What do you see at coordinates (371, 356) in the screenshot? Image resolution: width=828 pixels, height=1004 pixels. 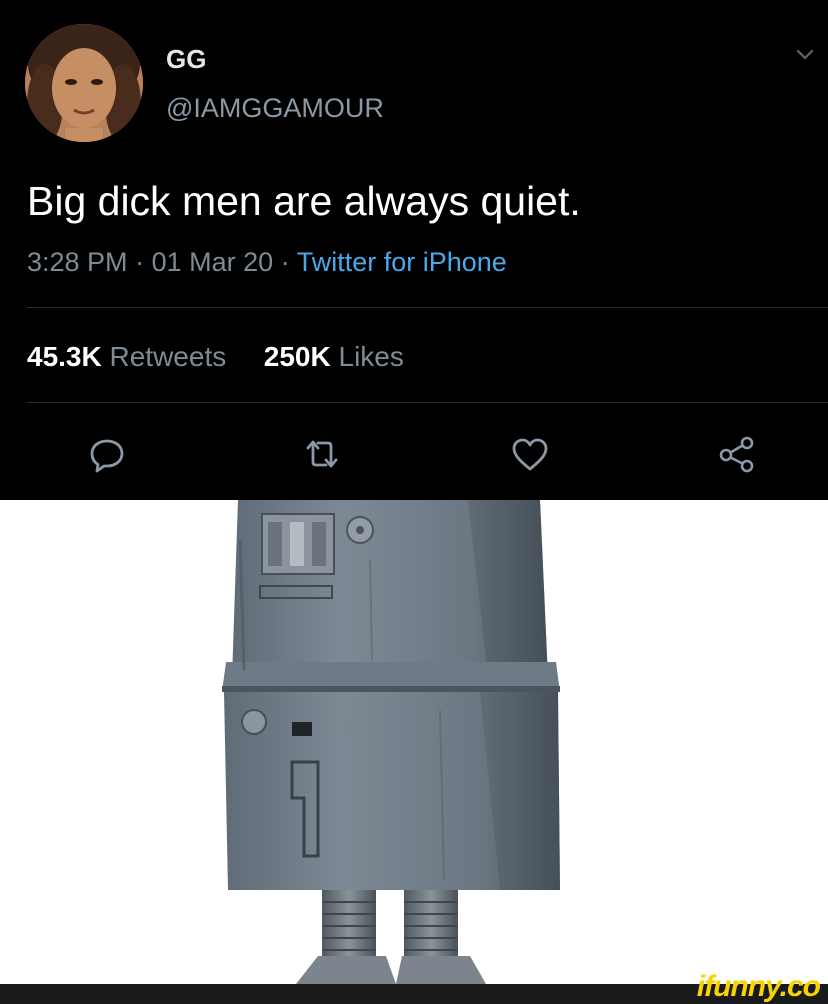 I see `likes-label: Likes` at bounding box center [371, 356].